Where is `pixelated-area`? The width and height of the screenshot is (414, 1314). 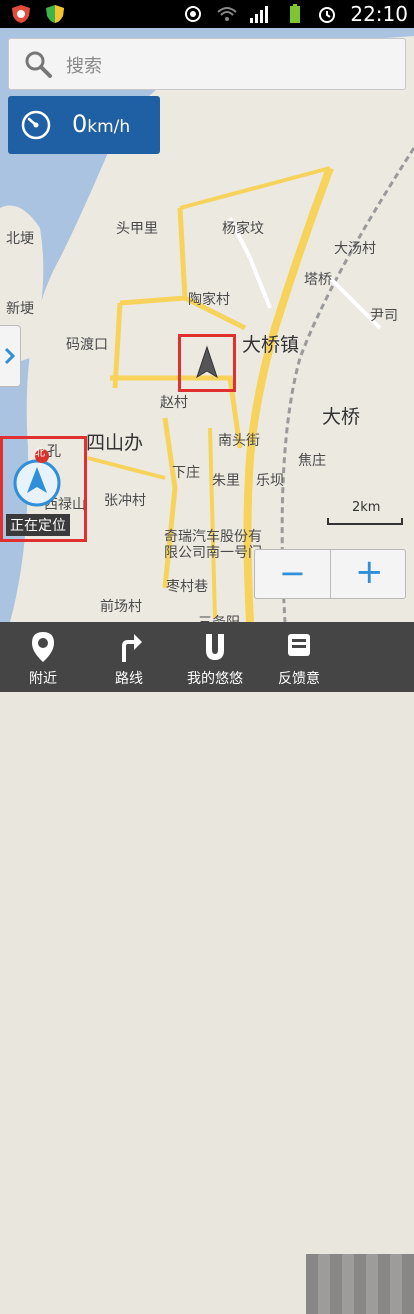 pixelated-area is located at coordinates (360, 1284).